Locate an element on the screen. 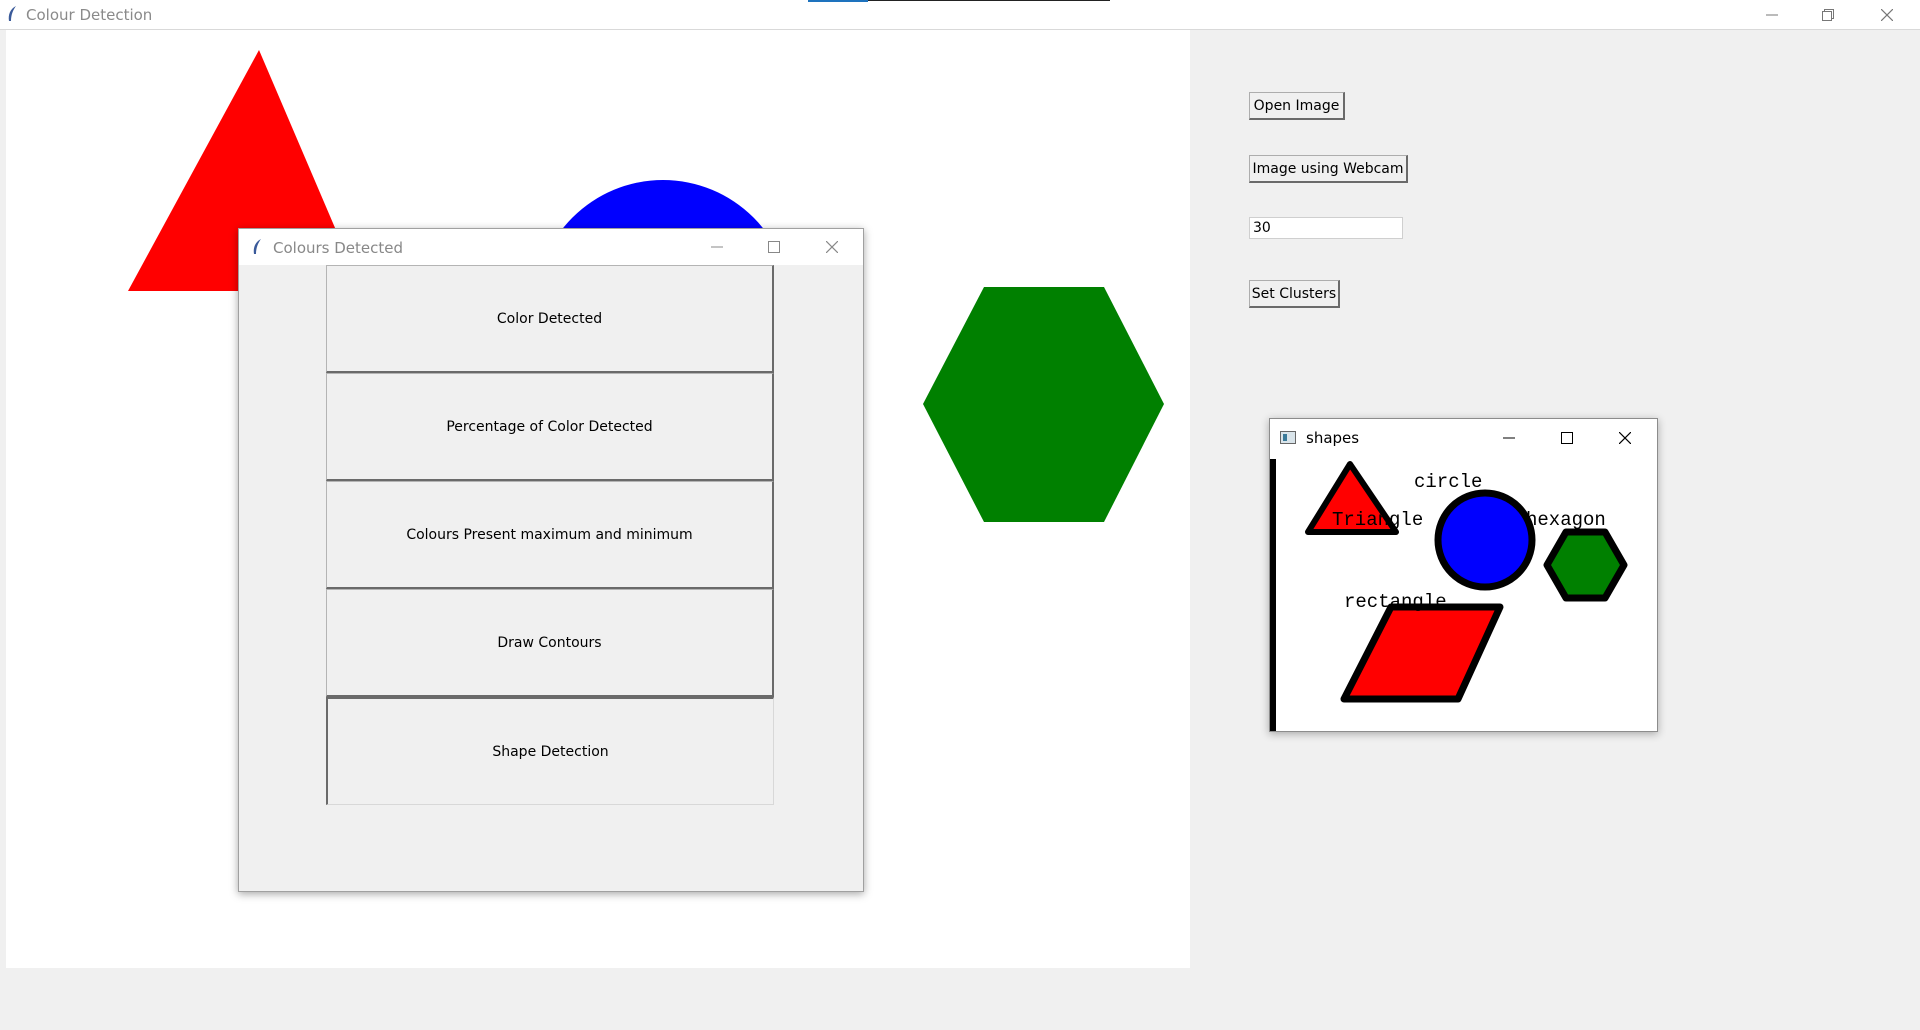  restore-icon is located at coordinates (1828, 14).